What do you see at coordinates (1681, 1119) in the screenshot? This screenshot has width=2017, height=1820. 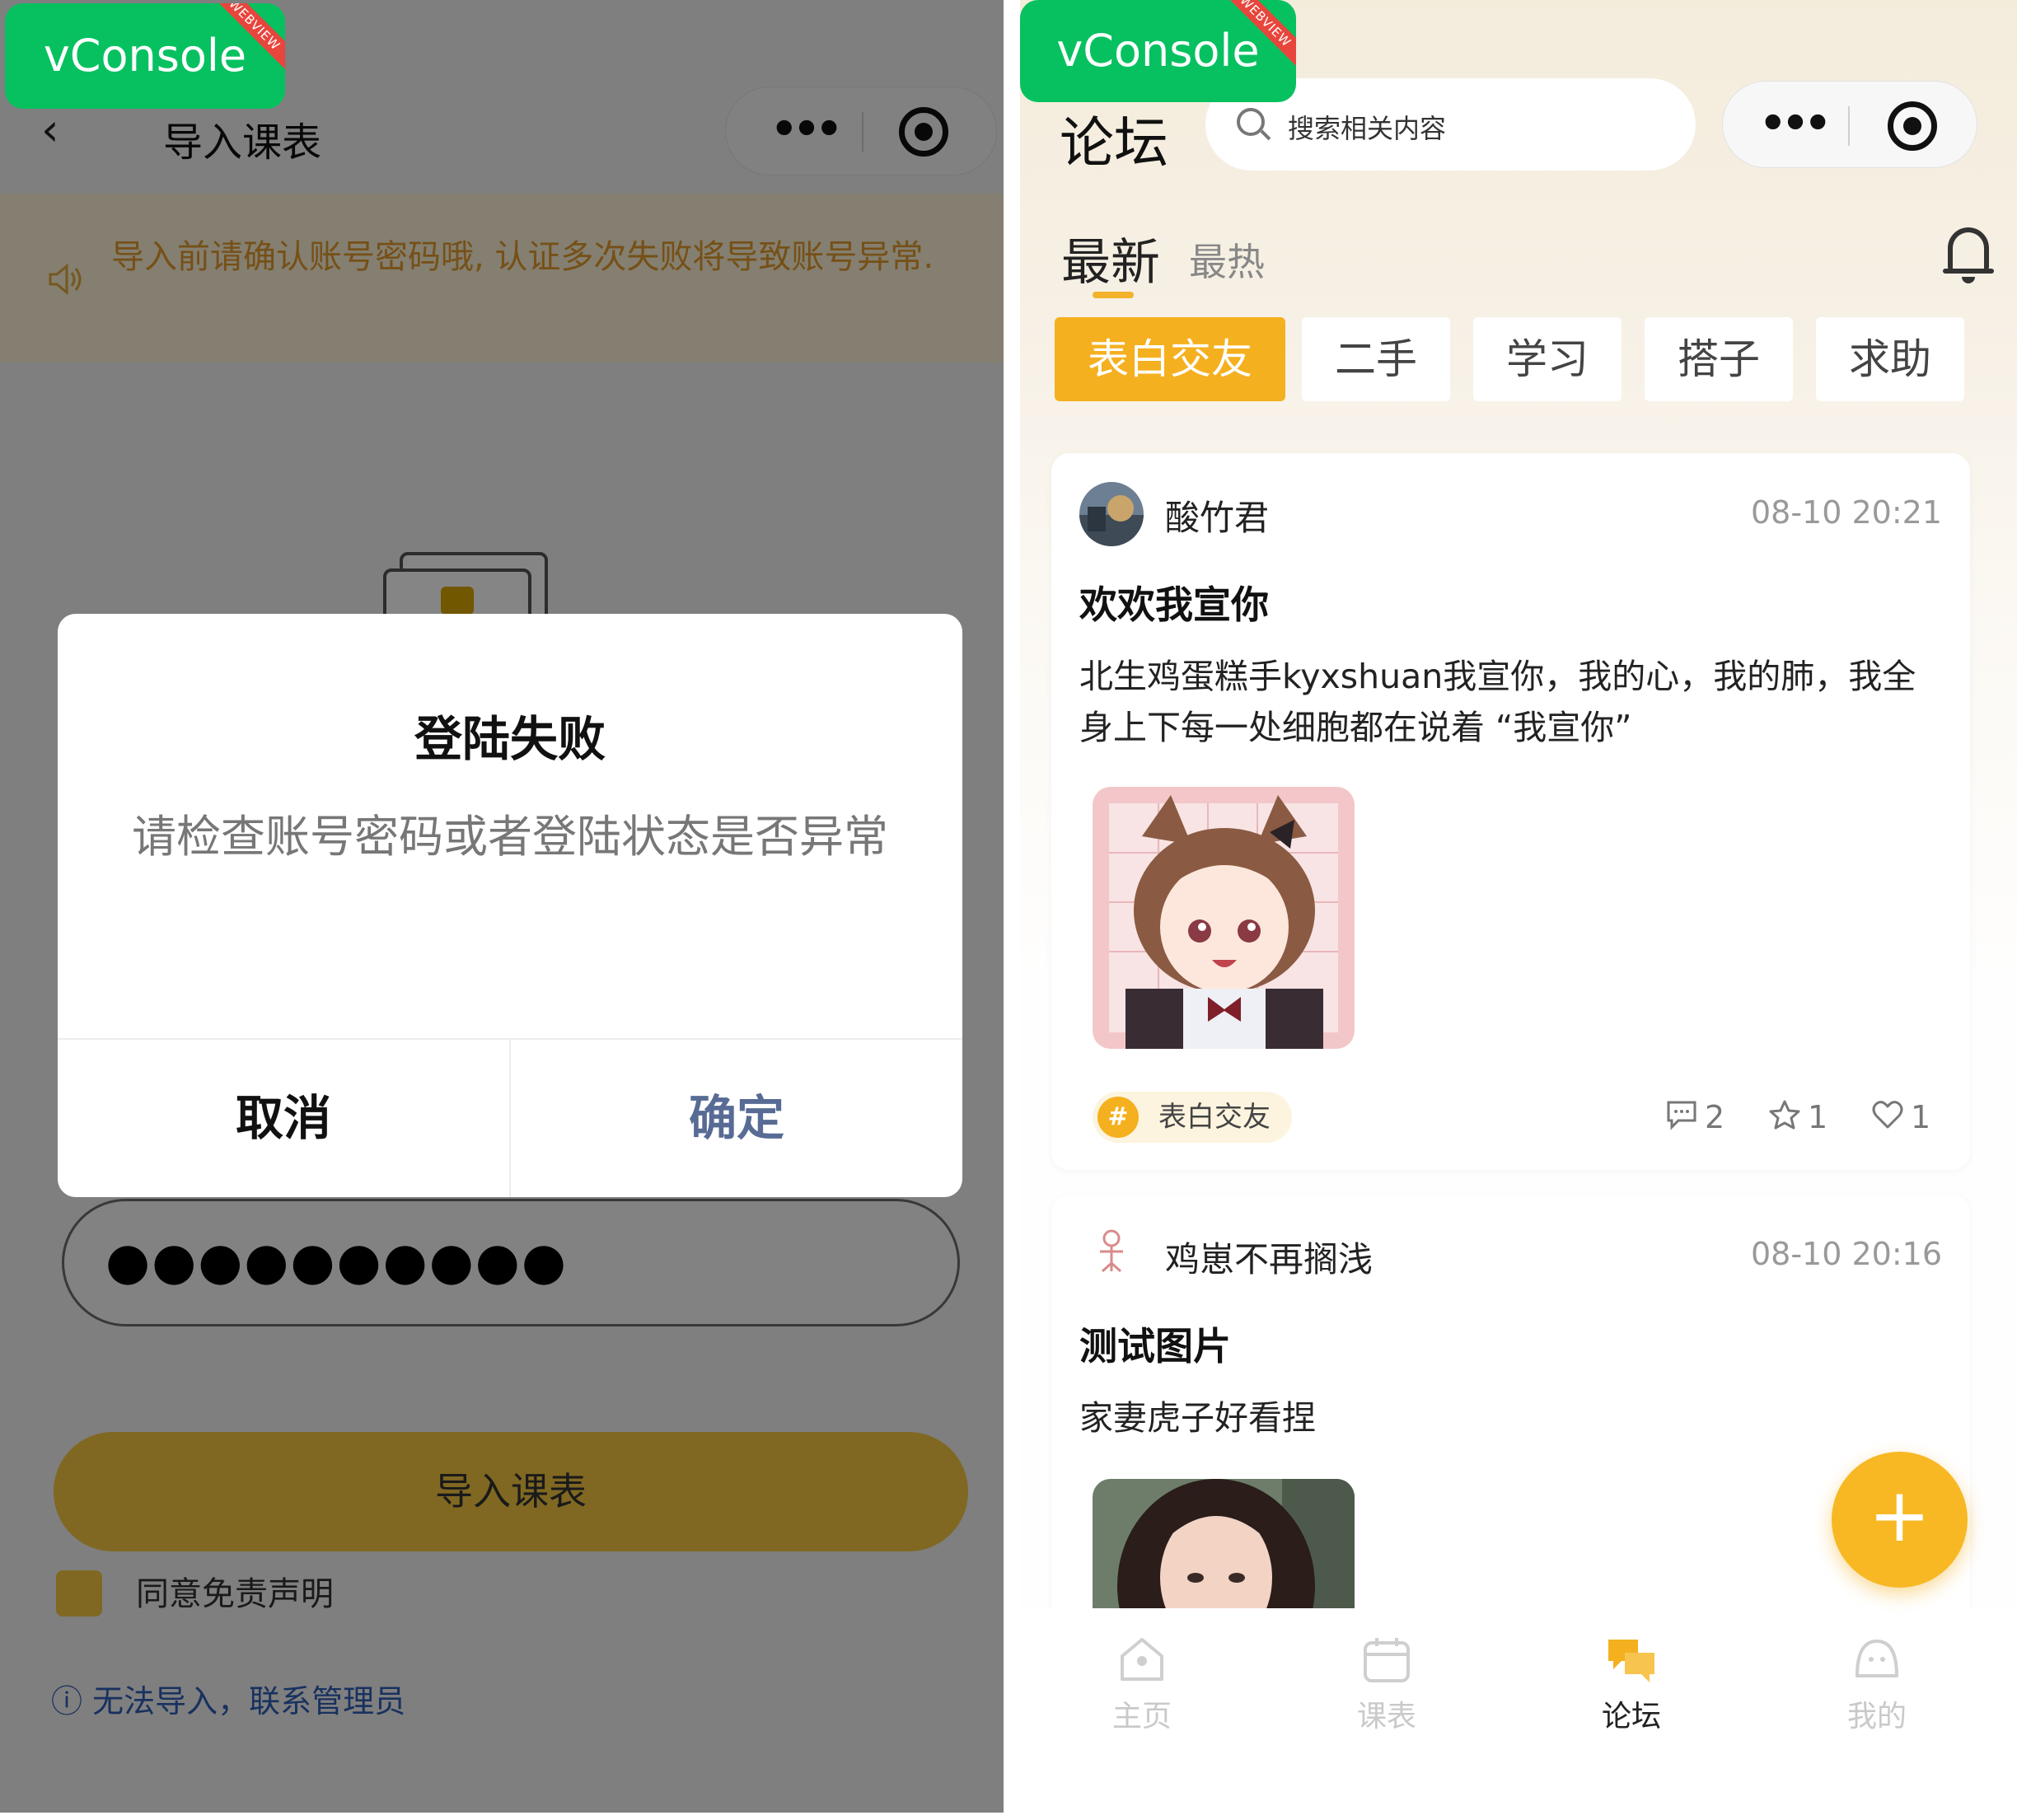 I see `comment-icon` at bounding box center [1681, 1119].